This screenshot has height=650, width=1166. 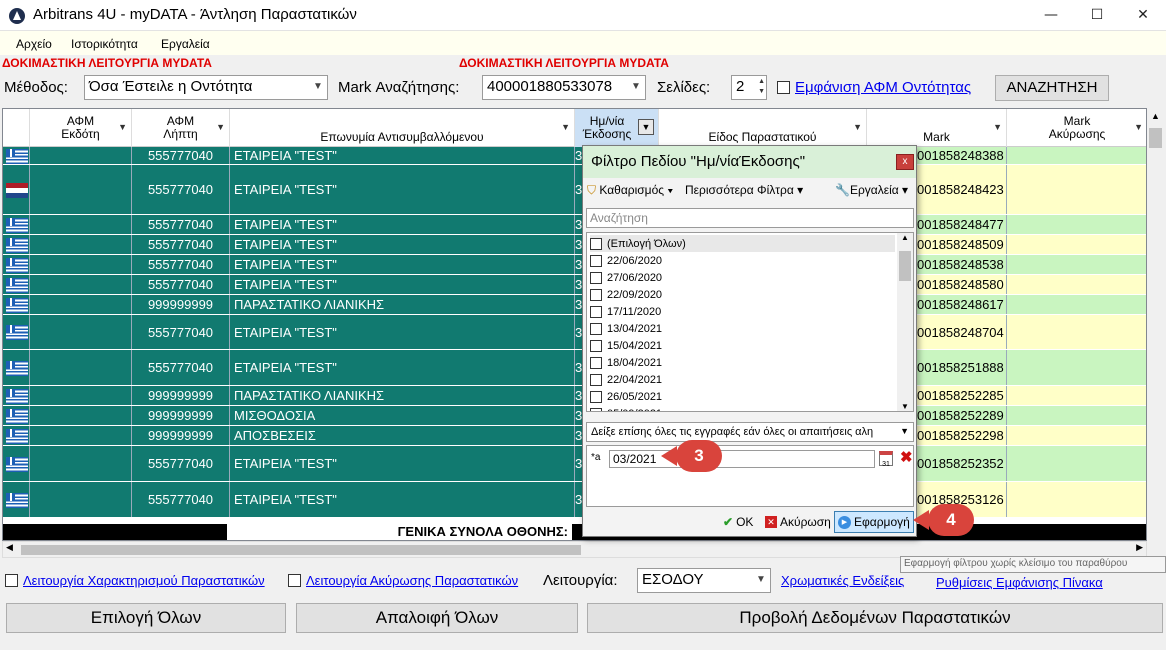 I want to click on table-row: 555777040 ΕΤΑΙΡΕΙΑ "TEST" 3 001858252352, so click(x=574, y=464).